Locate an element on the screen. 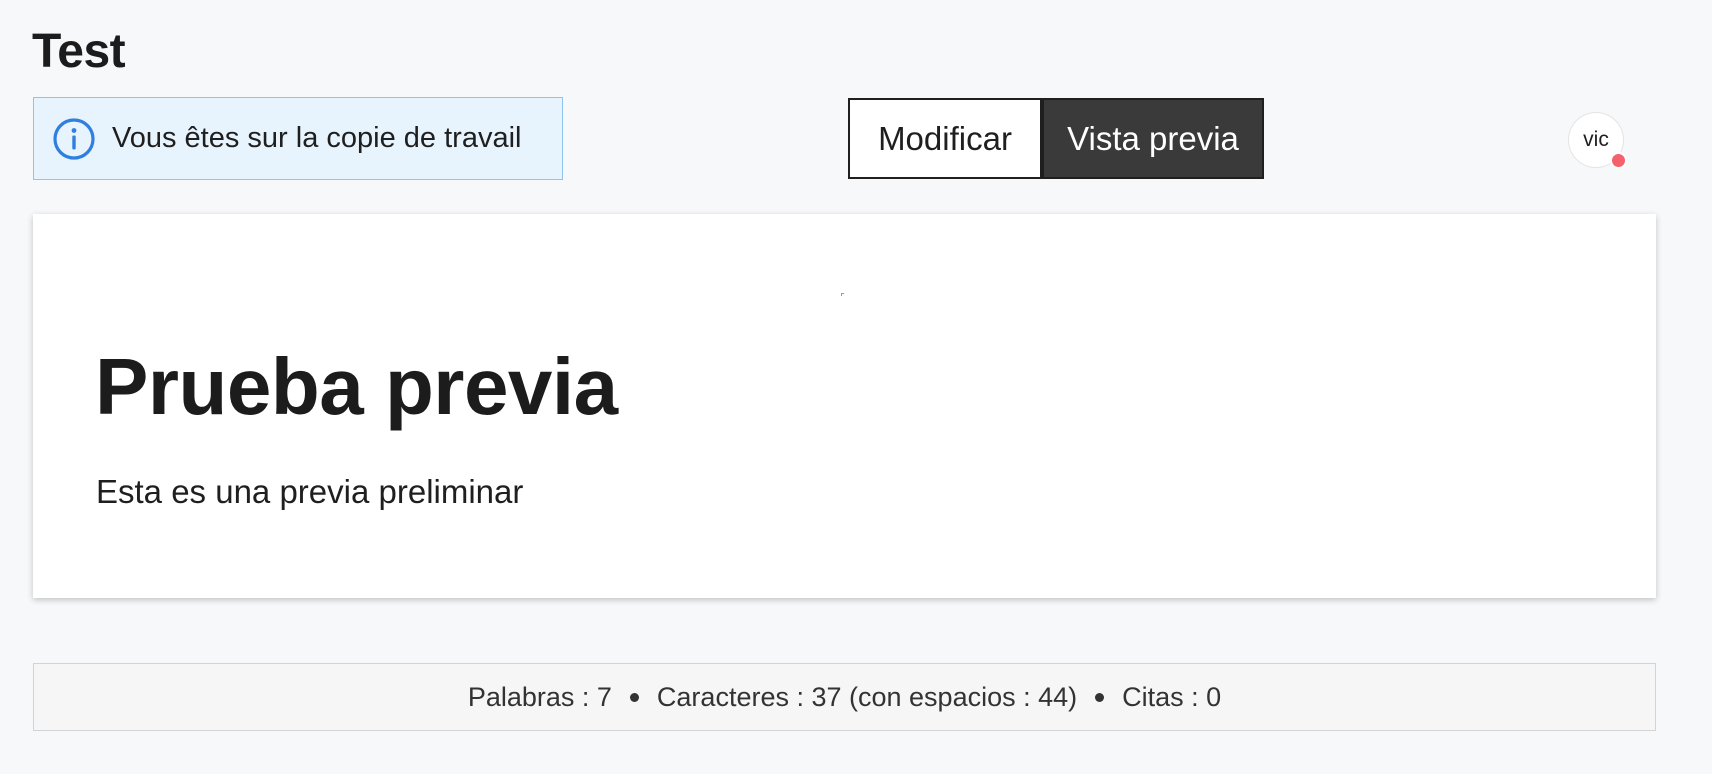  citation-count: Citas : 0 is located at coordinates (1172, 696).